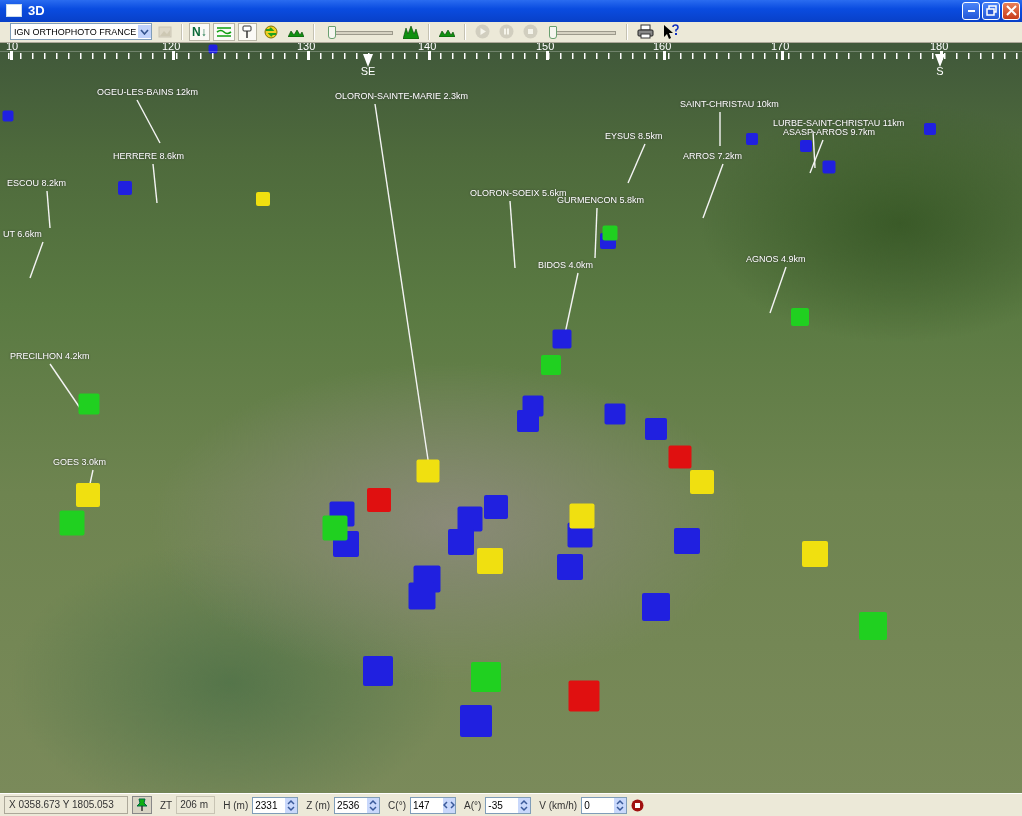  Describe the element at coordinates (776, 258) in the screenshot. I see `place-label: AGNOS 4.9km` at that location.